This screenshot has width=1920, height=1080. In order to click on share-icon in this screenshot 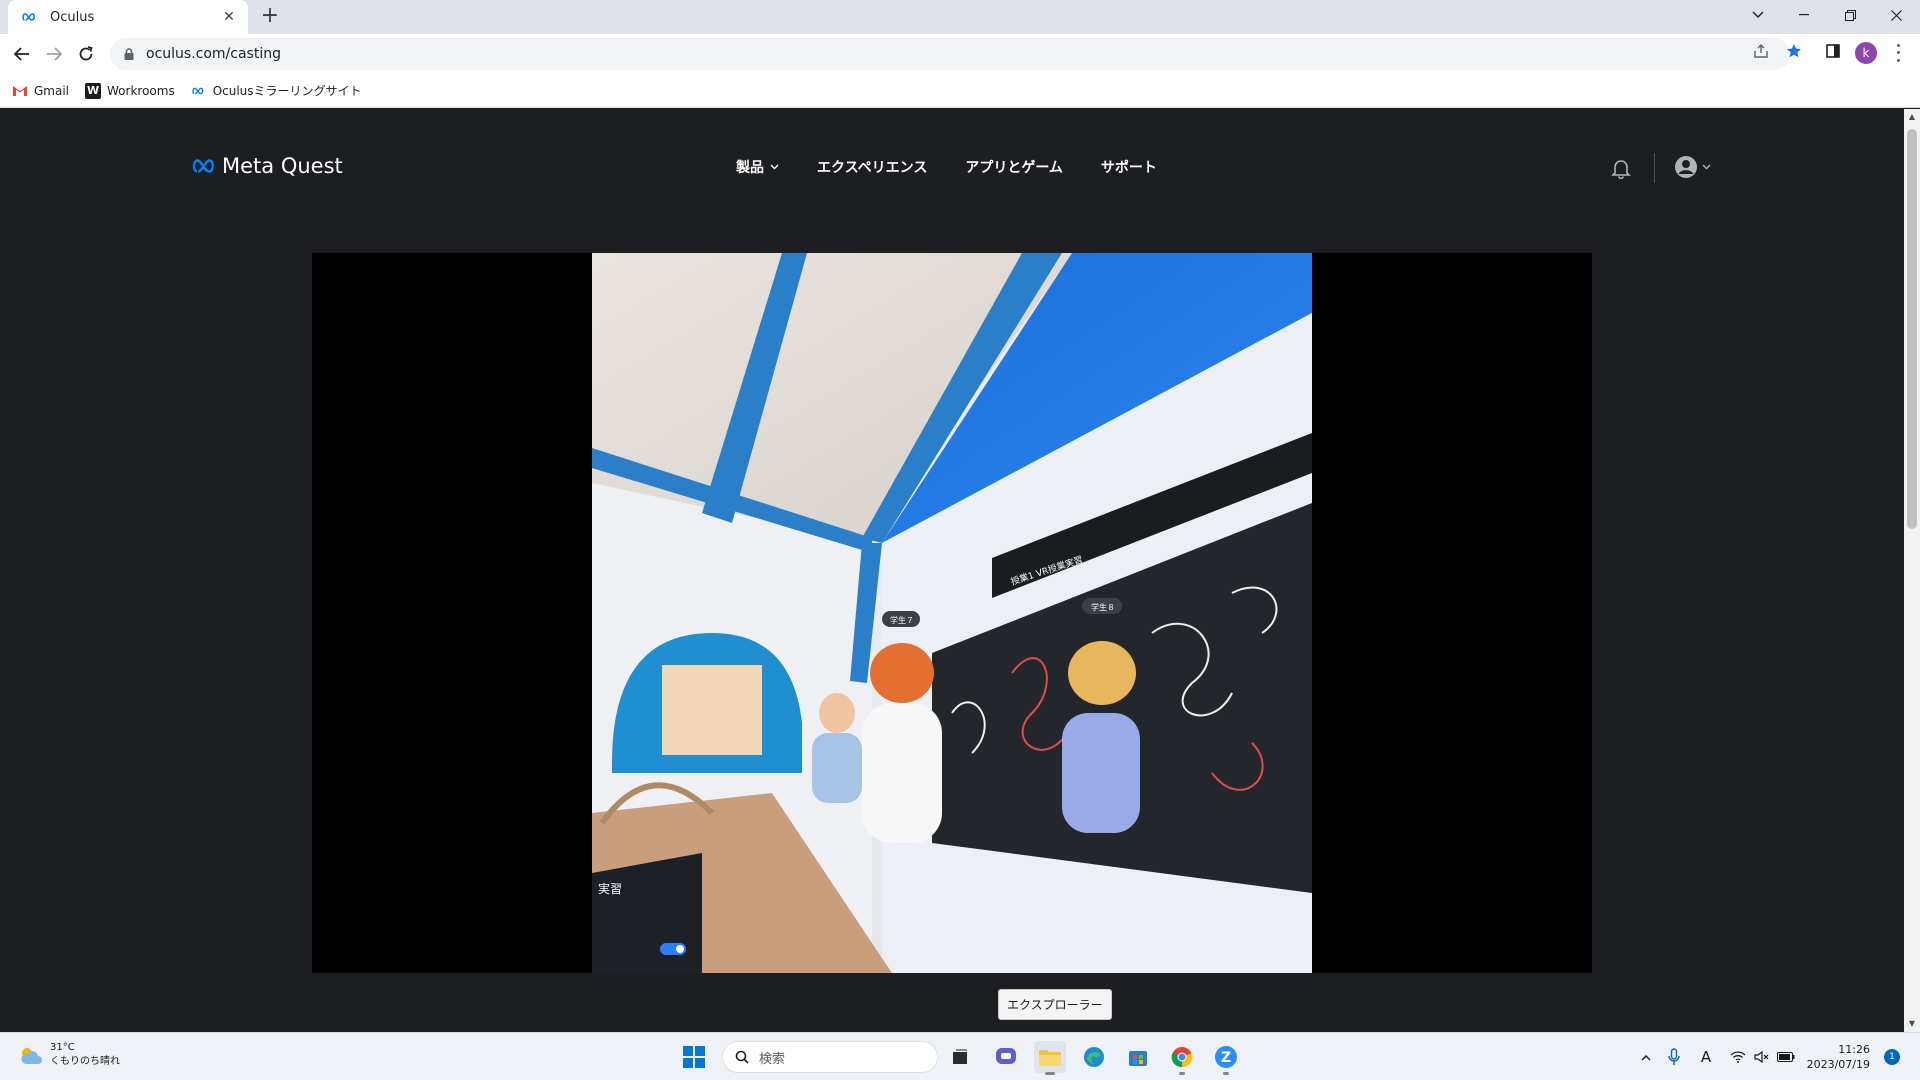, I will do `click(1761, 51)`.